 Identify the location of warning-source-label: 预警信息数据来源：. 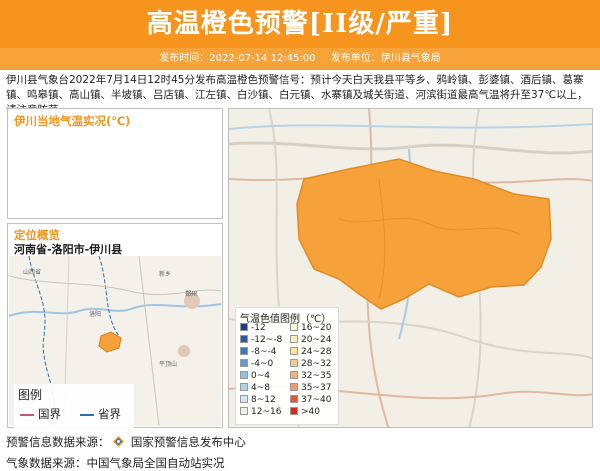
(58, 442).